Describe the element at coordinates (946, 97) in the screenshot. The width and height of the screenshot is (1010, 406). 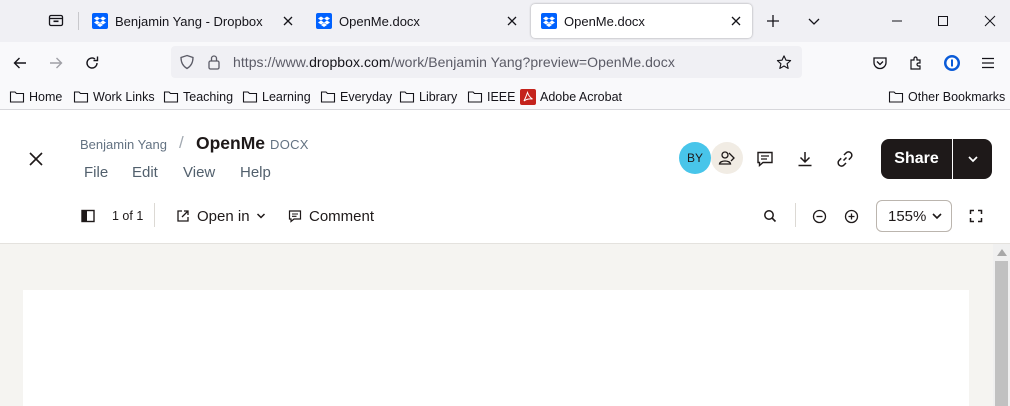
I see `other-bookmarks: Other Bookmarks` at that location.